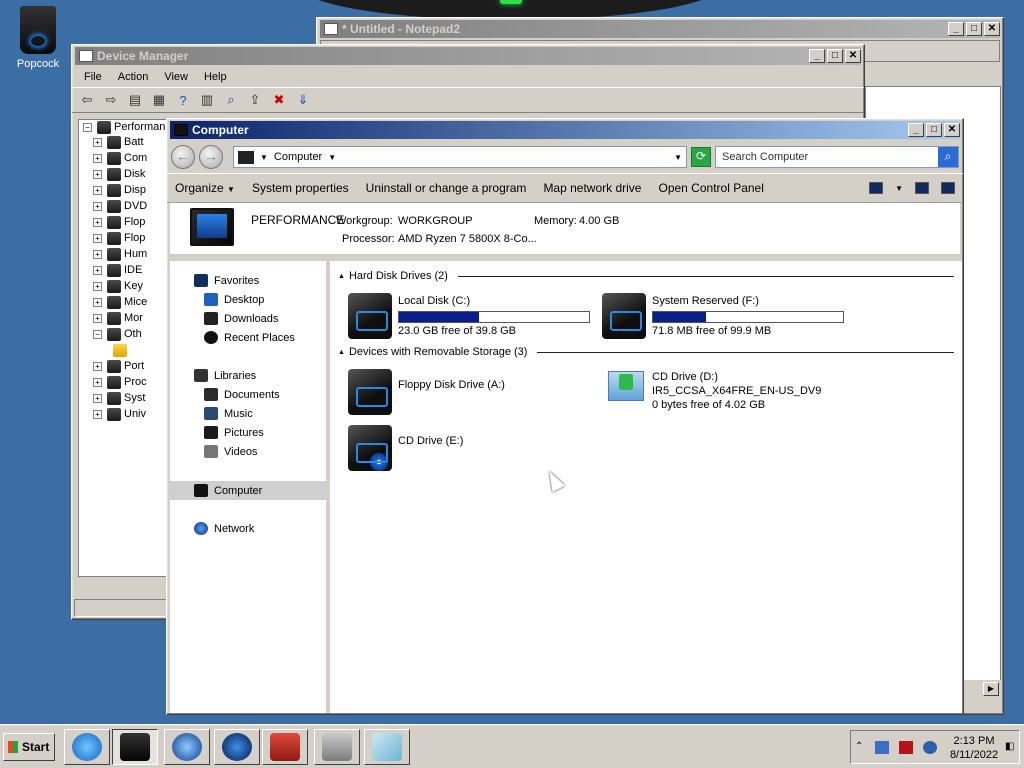  I want to click on nav-network: Network, so click(249, 528).